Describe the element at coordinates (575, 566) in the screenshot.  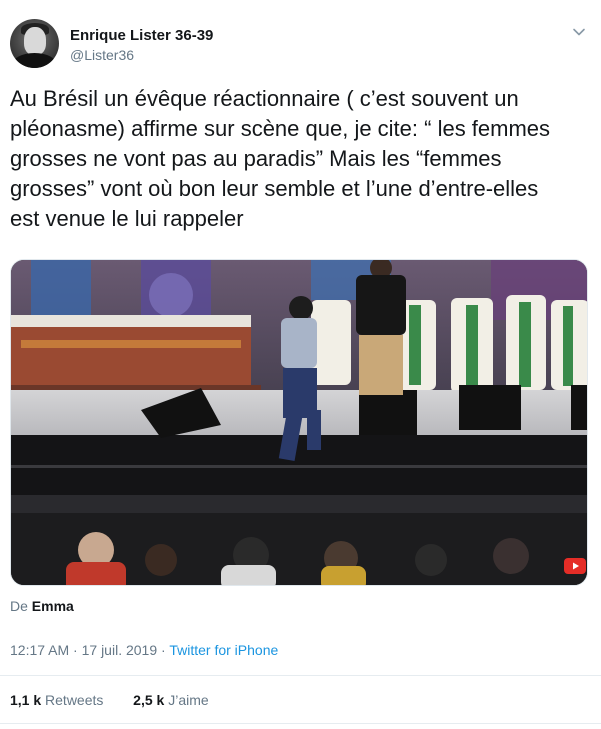
I see `youtube-icon` at that location.